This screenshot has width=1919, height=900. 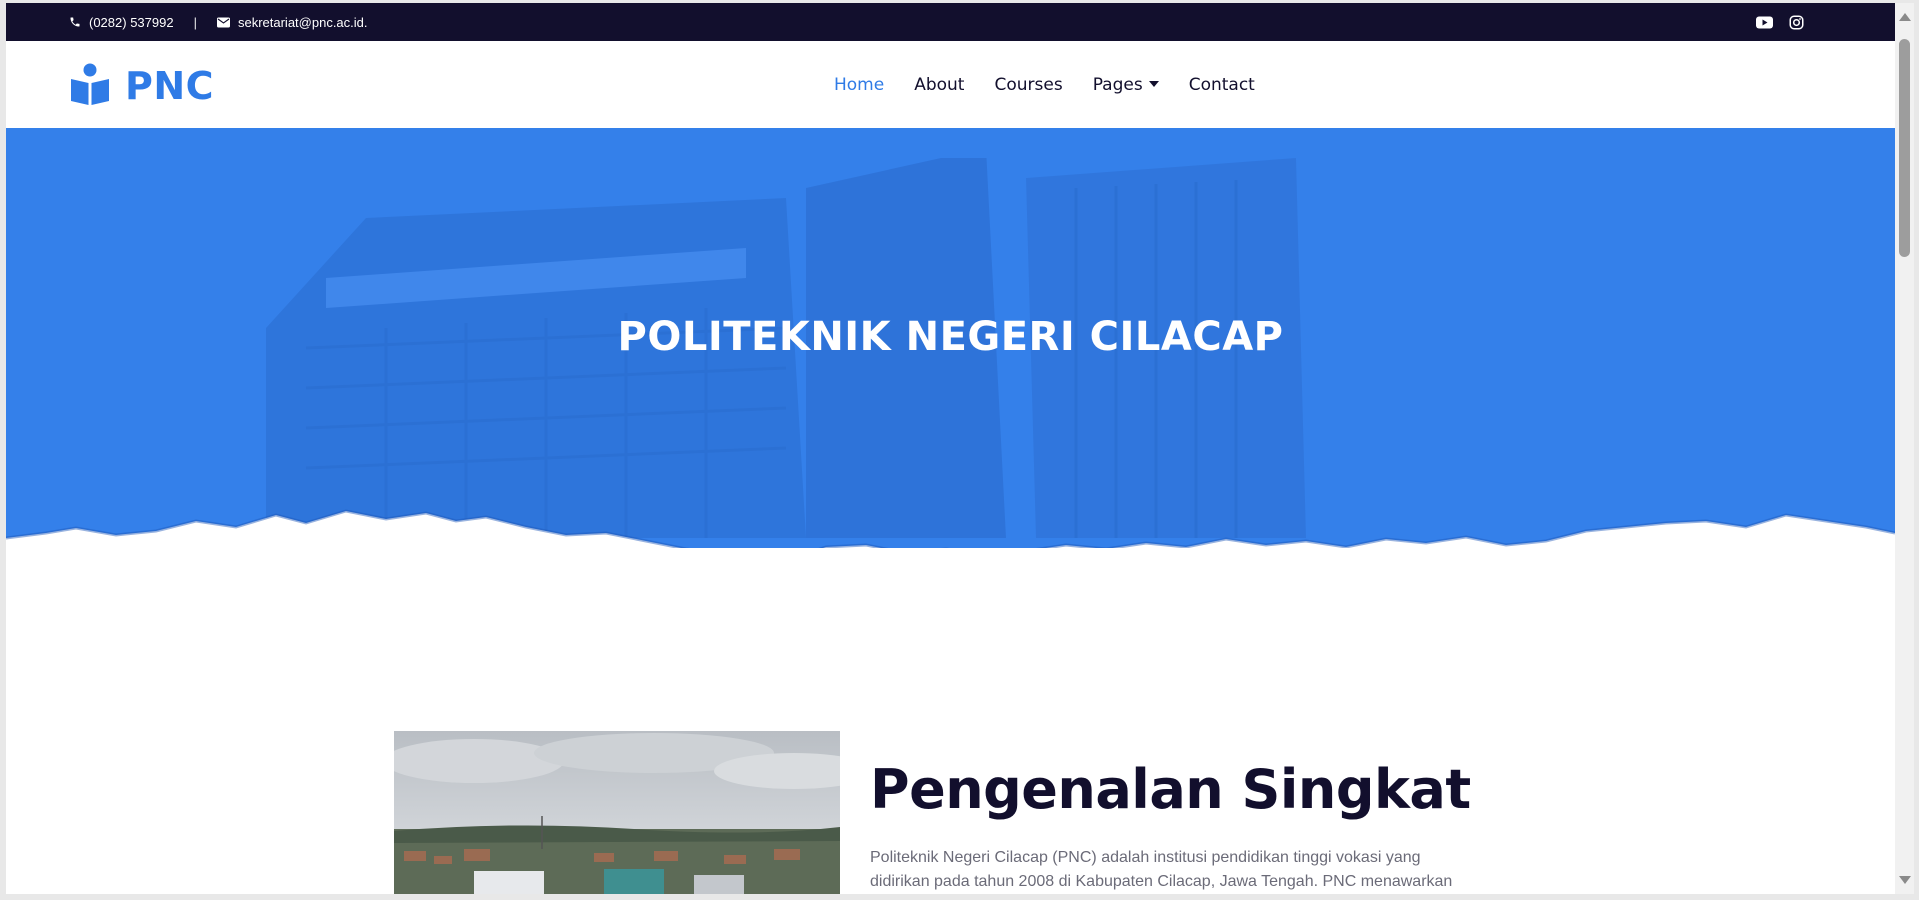 I want to click on nav-item-pages: Pages, so click(x=1126, y=85).